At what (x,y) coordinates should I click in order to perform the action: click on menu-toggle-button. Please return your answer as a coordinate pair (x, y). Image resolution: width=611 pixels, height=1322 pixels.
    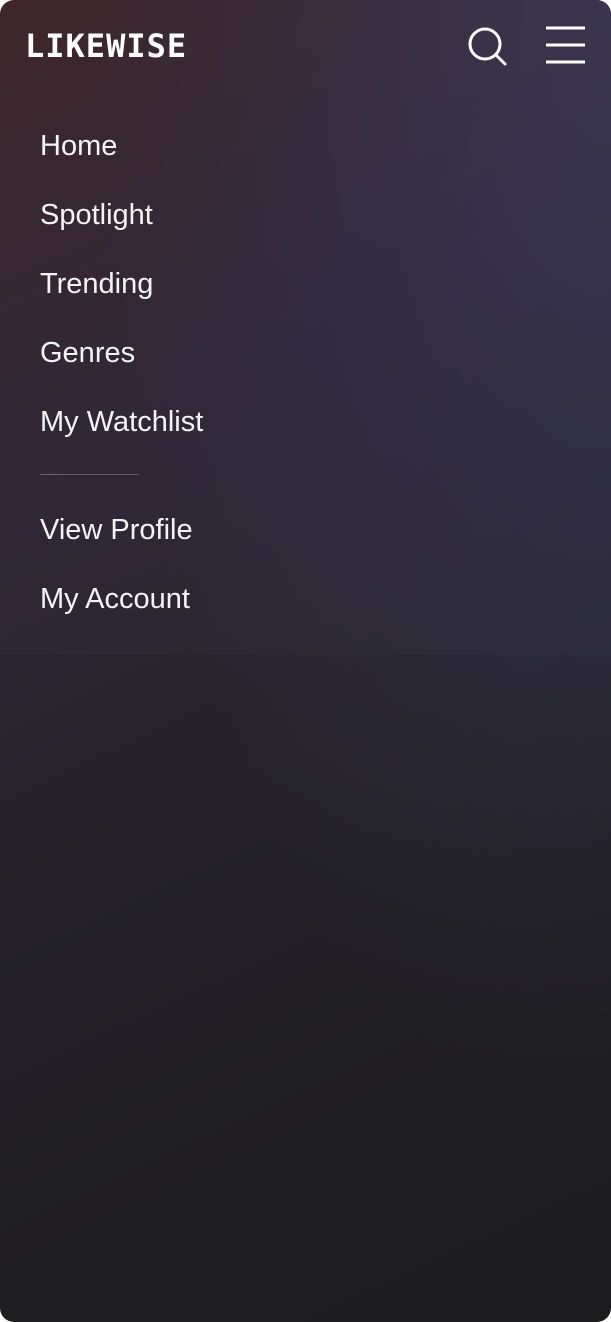
    Looking at the image, I should click on (565, 47).